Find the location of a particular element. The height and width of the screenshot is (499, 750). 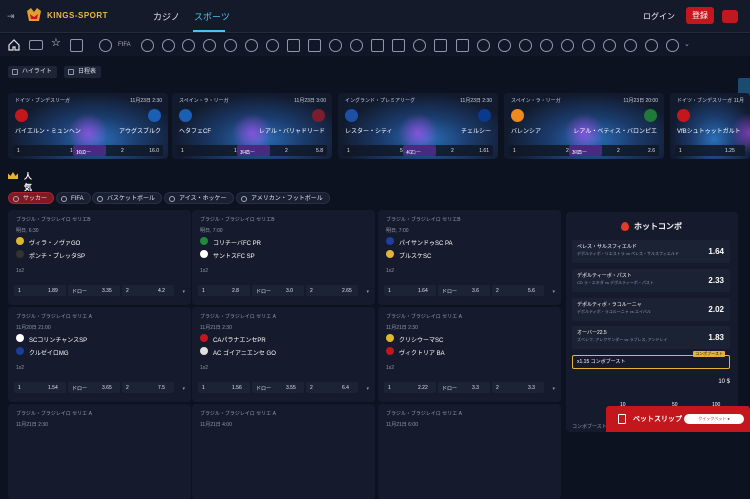

sport-tab-ice-hockey: アイス・ホッケー is located at coordinates (199, 198).